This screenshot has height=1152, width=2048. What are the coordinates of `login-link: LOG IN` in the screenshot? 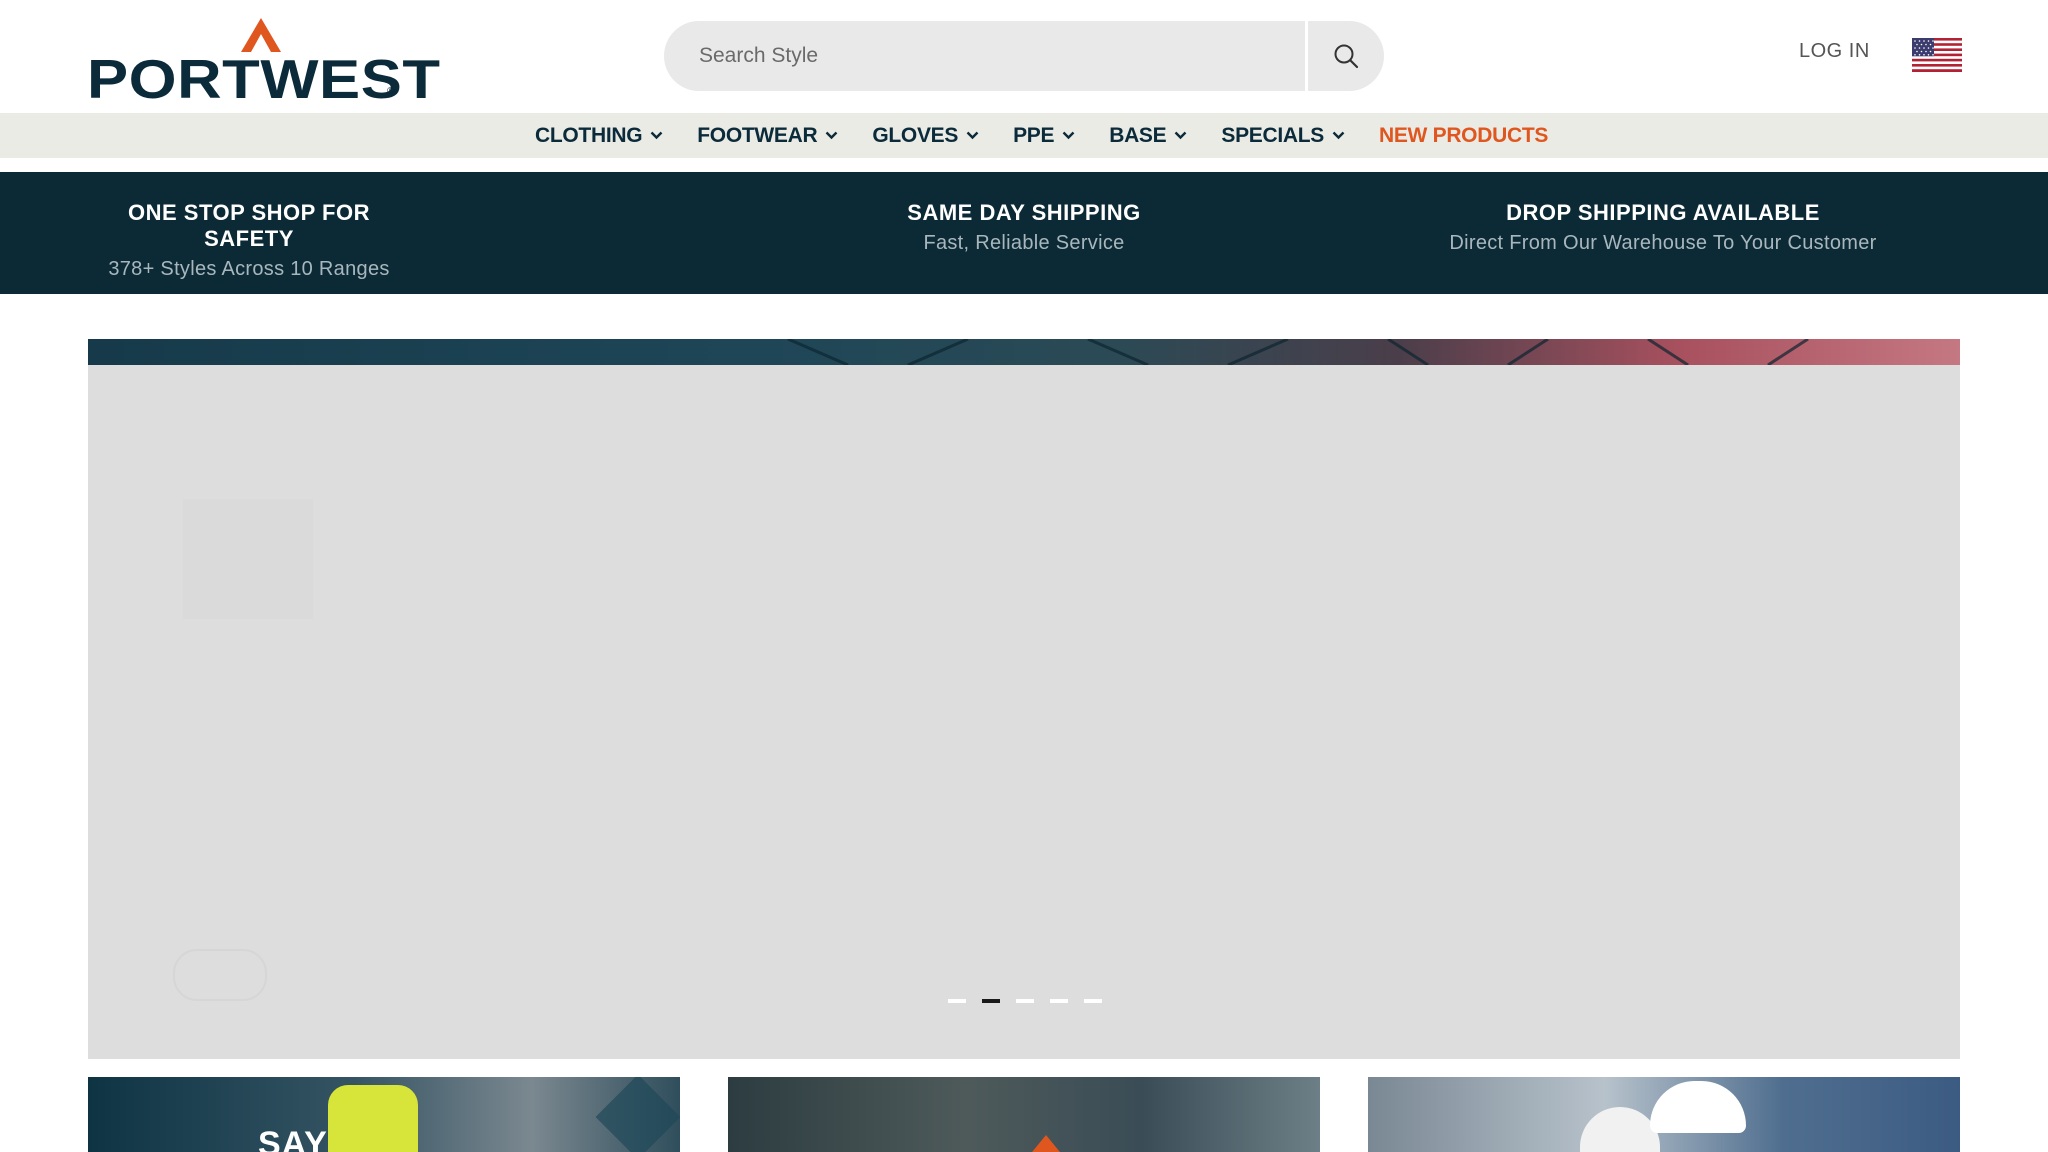 It's located at (1834, 51).